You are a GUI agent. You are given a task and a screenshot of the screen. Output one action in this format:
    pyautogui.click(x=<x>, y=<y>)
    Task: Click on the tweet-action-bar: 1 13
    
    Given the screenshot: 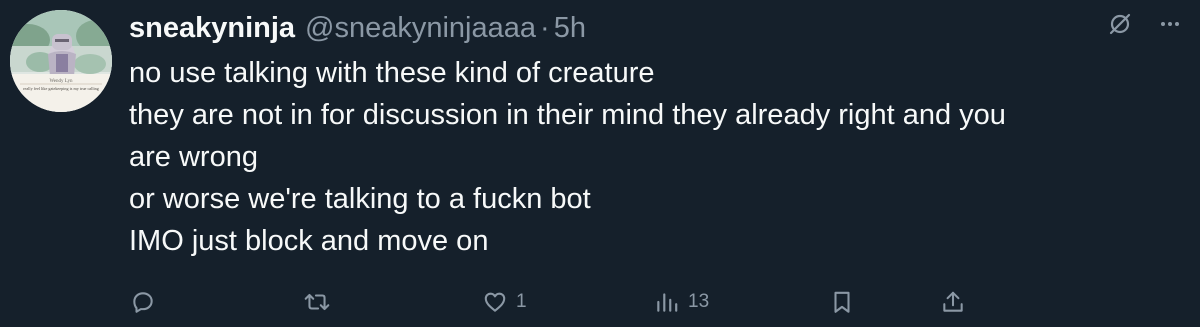 What is the action you would take?
    pyautogui.click(x=600, y=302)
    